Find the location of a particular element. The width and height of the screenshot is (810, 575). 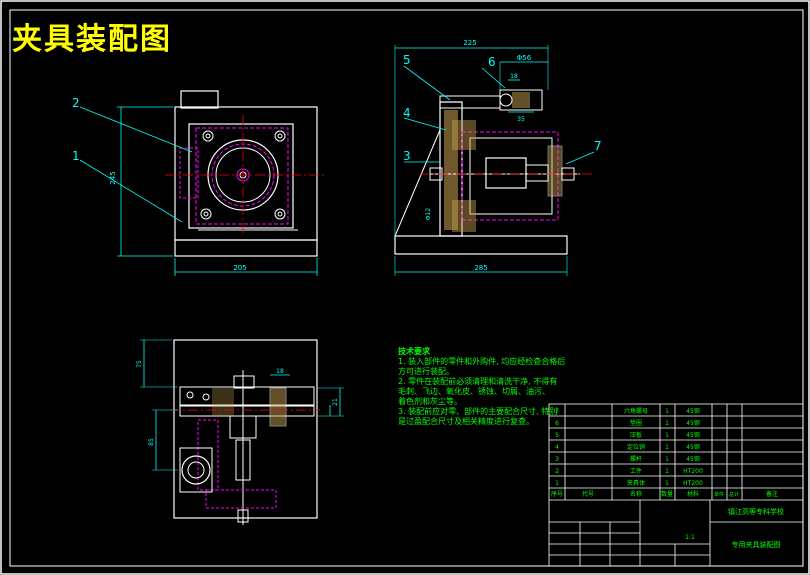

dim-bottom-18: 18 is located at coordinates (280, 371).